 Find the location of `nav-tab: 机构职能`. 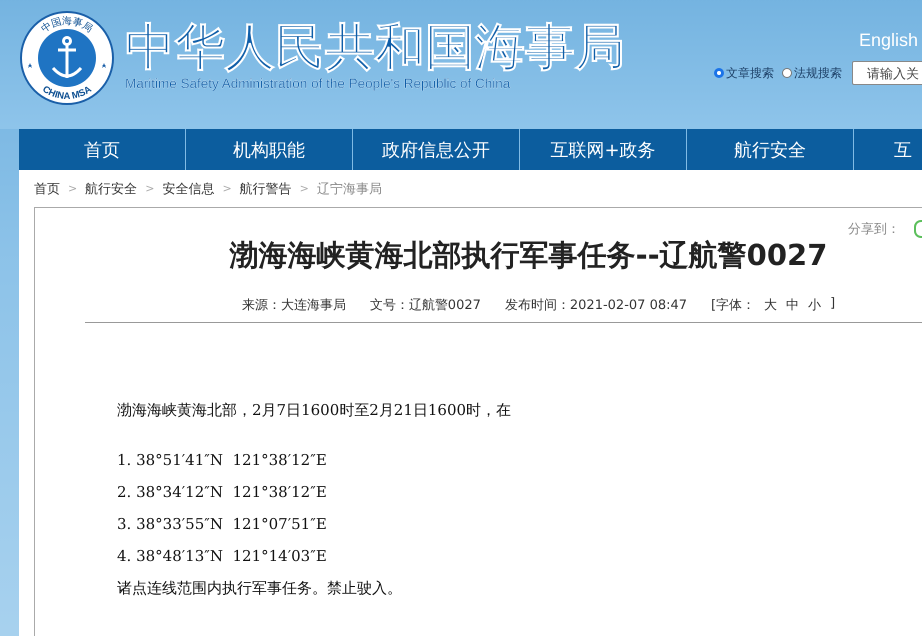

nav-tab: 机构职能 is located at coordinates (269, 149).